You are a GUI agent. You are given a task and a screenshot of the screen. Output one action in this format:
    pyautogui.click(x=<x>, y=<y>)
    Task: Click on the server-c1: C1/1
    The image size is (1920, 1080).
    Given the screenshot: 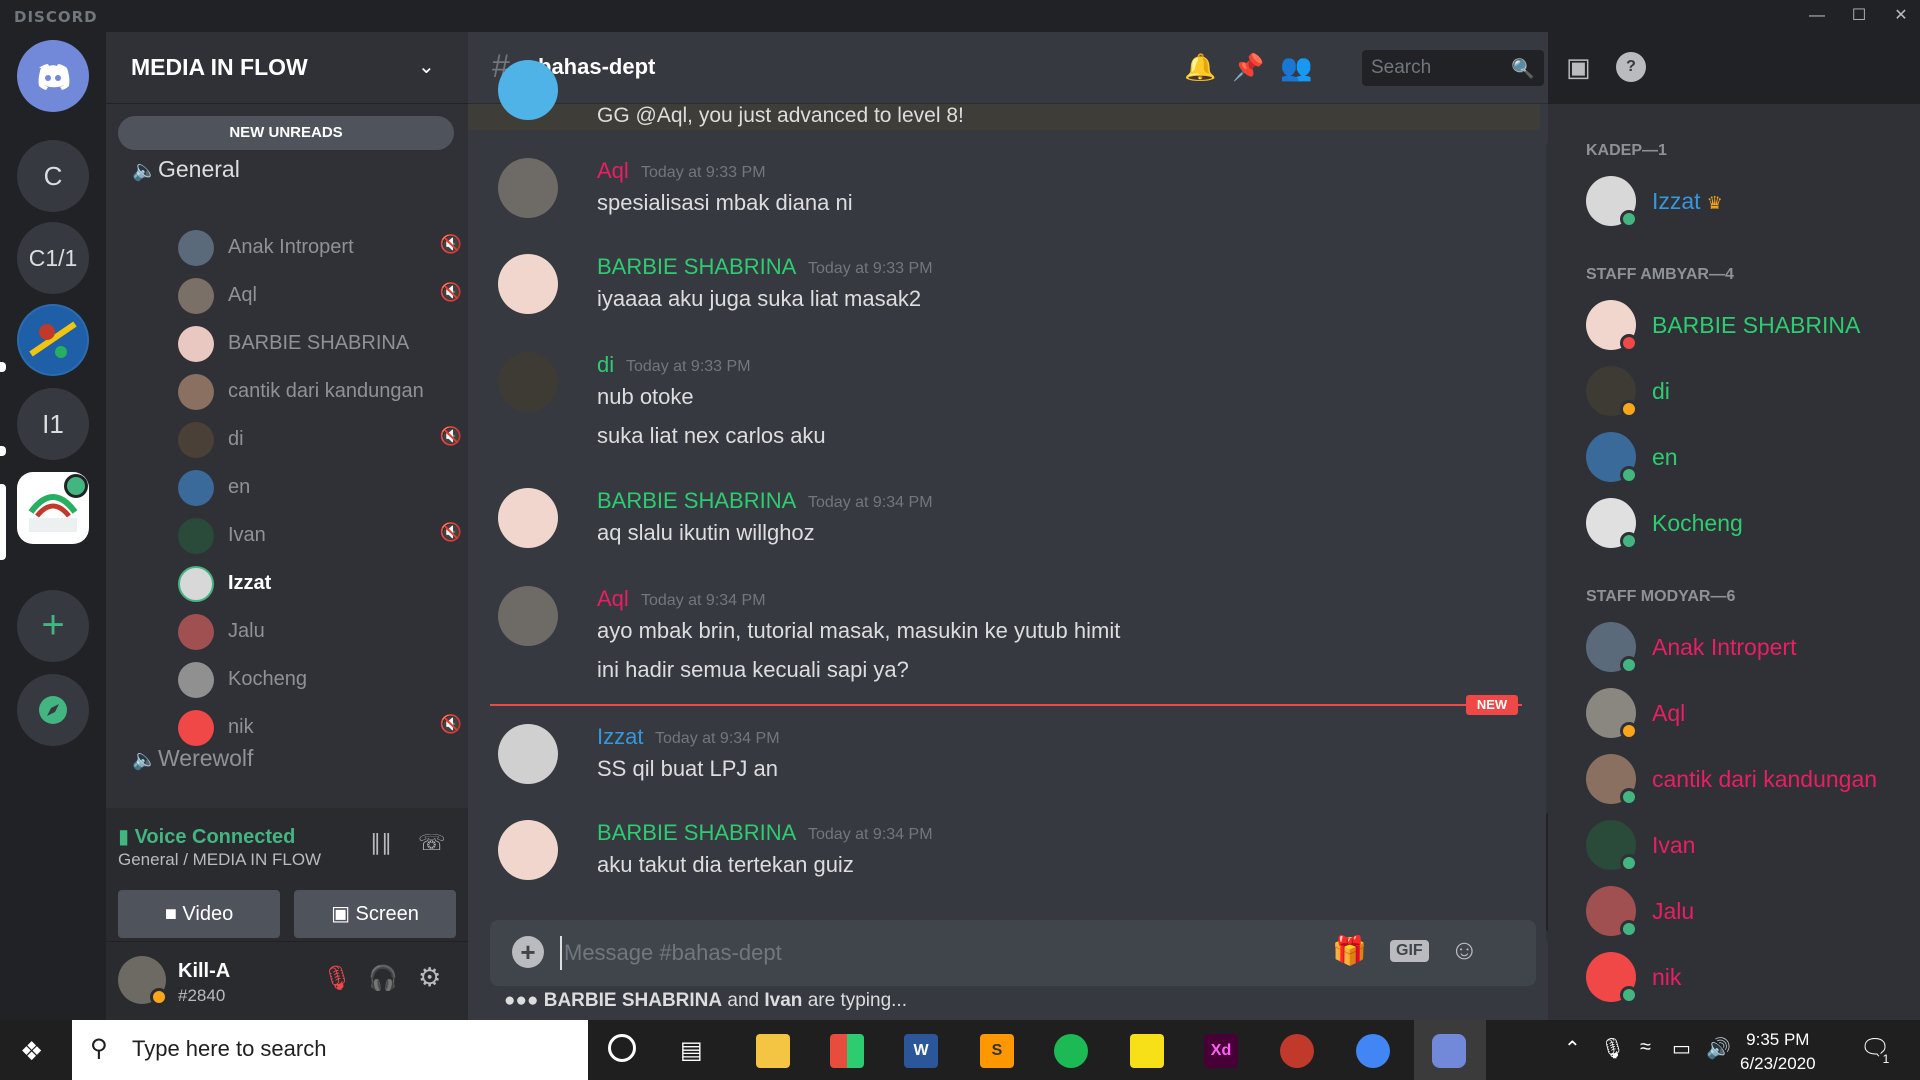 What is the action you would take?
    pyautogui.click(x=53, y=258)
    